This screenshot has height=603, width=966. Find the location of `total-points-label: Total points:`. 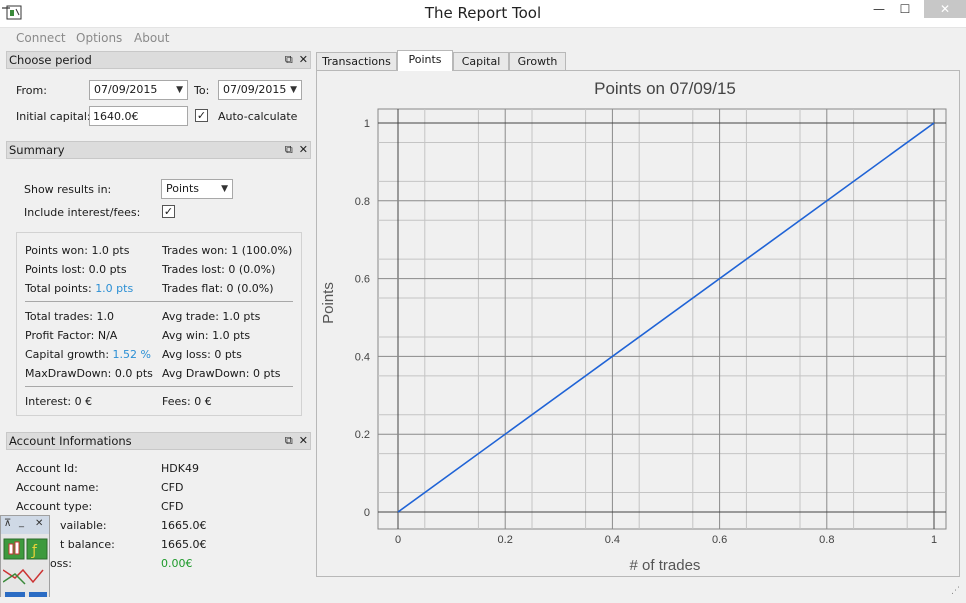

total-points-label: Total points: is located at coordinates (58, 288).